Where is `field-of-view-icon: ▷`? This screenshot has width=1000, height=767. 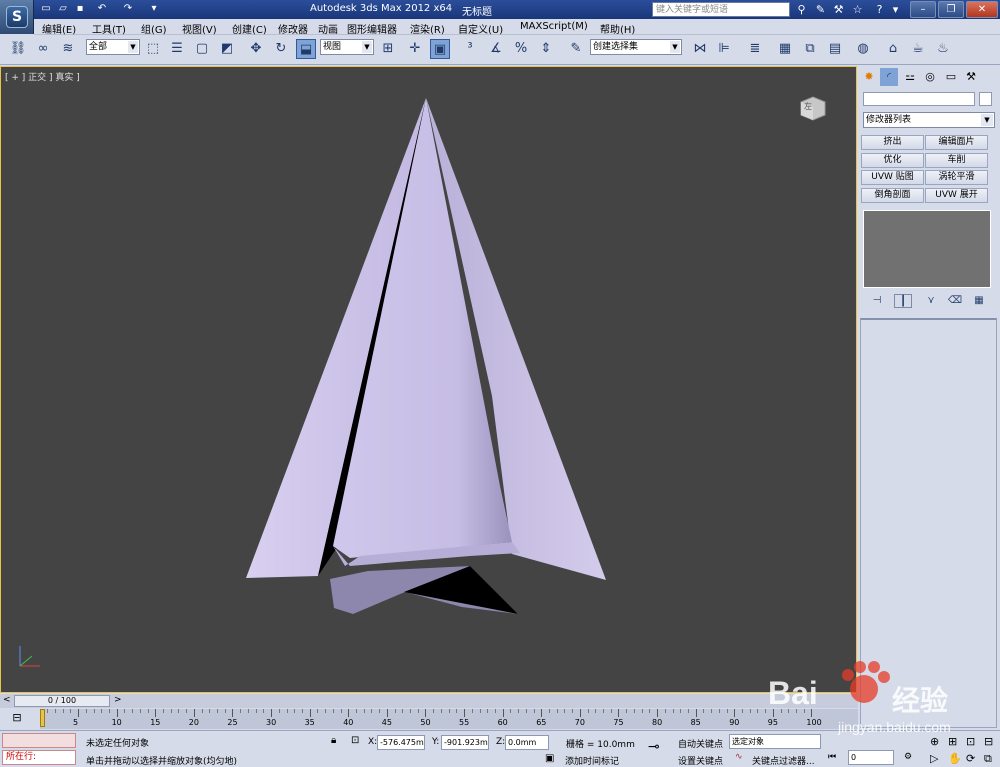
field-of-view-icon: ▷ is located at coordinates (934, 758).